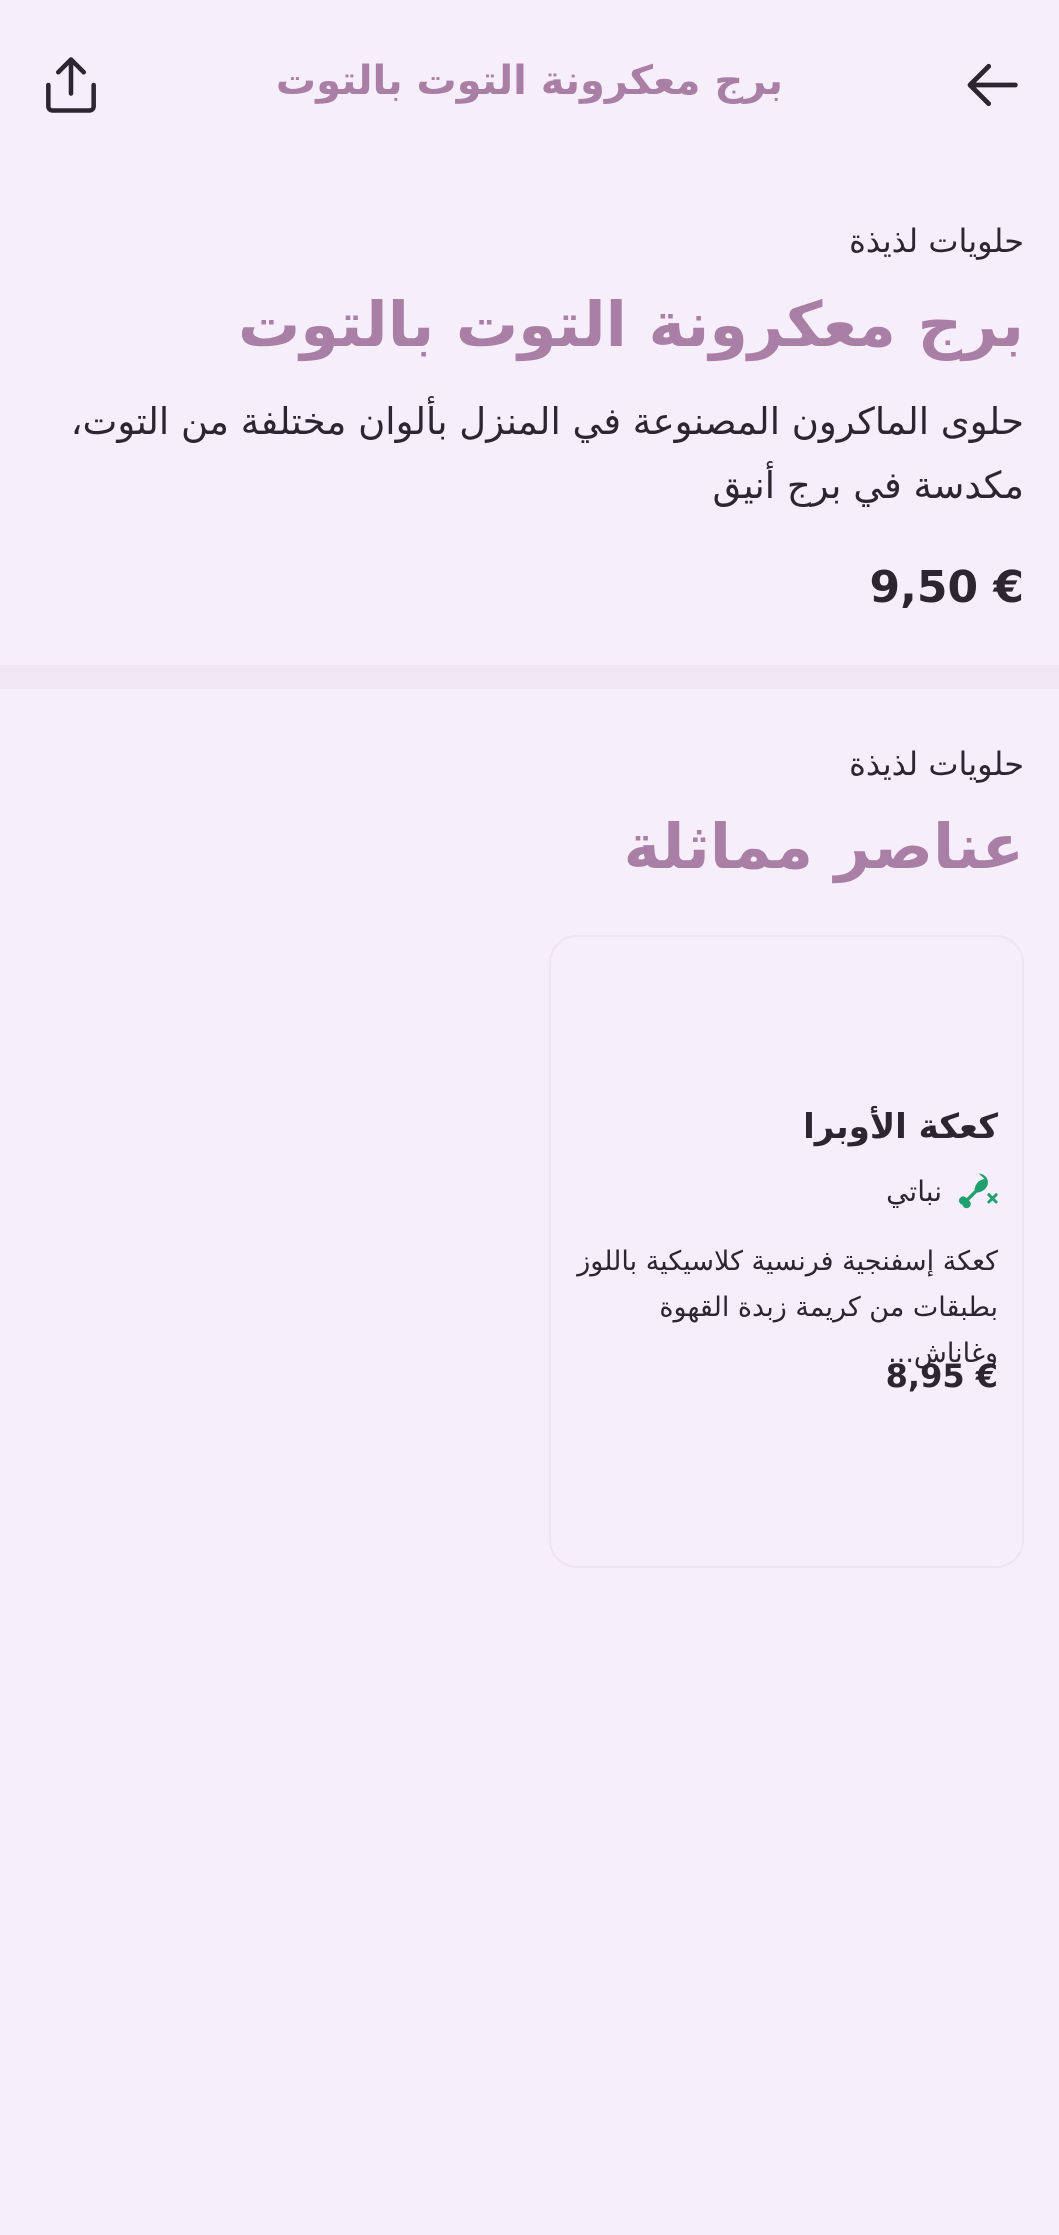  What do you see at coordinates (978, 1191) in the screenshot?
I see `drumstick-crossed-icon` at bounding box center [978, 1191].